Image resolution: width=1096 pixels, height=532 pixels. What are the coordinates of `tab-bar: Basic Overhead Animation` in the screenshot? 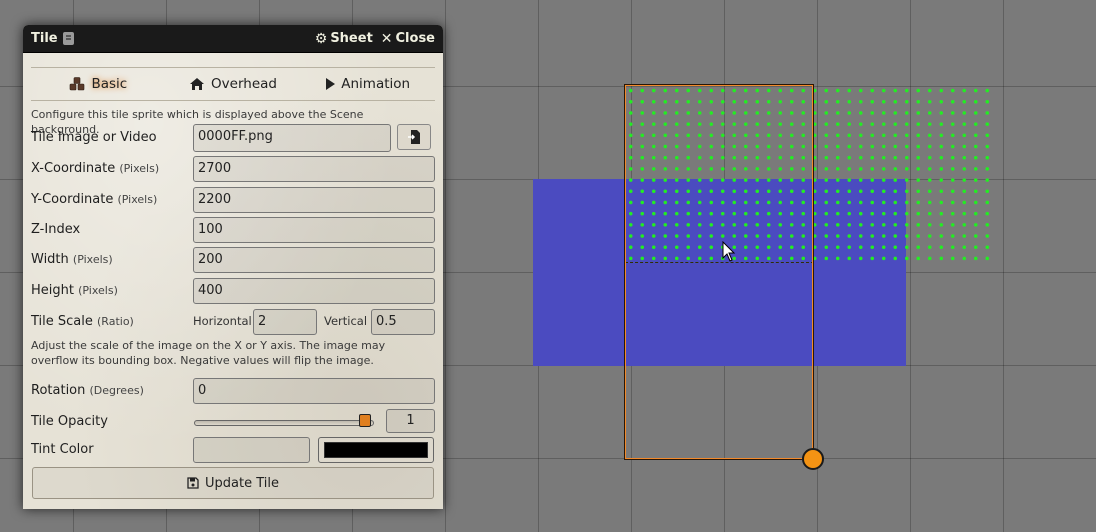 It's located at (233, 84).